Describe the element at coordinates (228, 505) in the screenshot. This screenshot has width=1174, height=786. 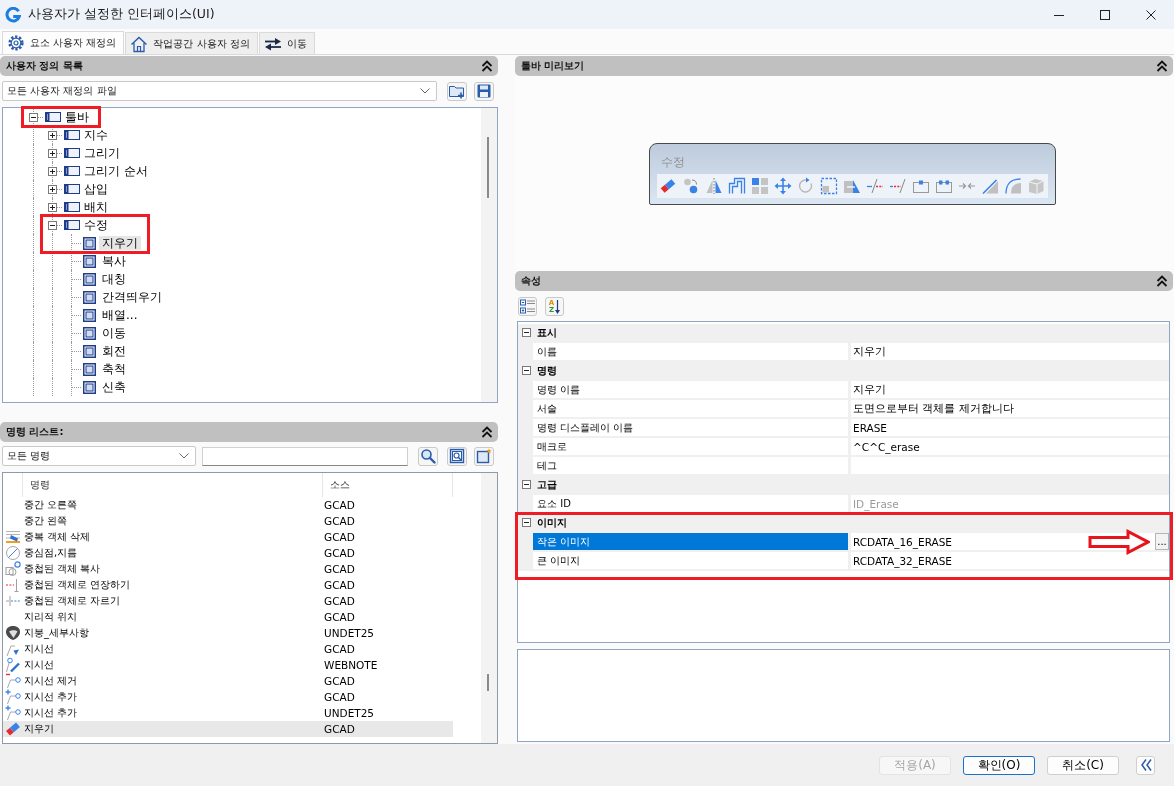
I see `command-row: 중간 오른쪽 GCAD` at that location.